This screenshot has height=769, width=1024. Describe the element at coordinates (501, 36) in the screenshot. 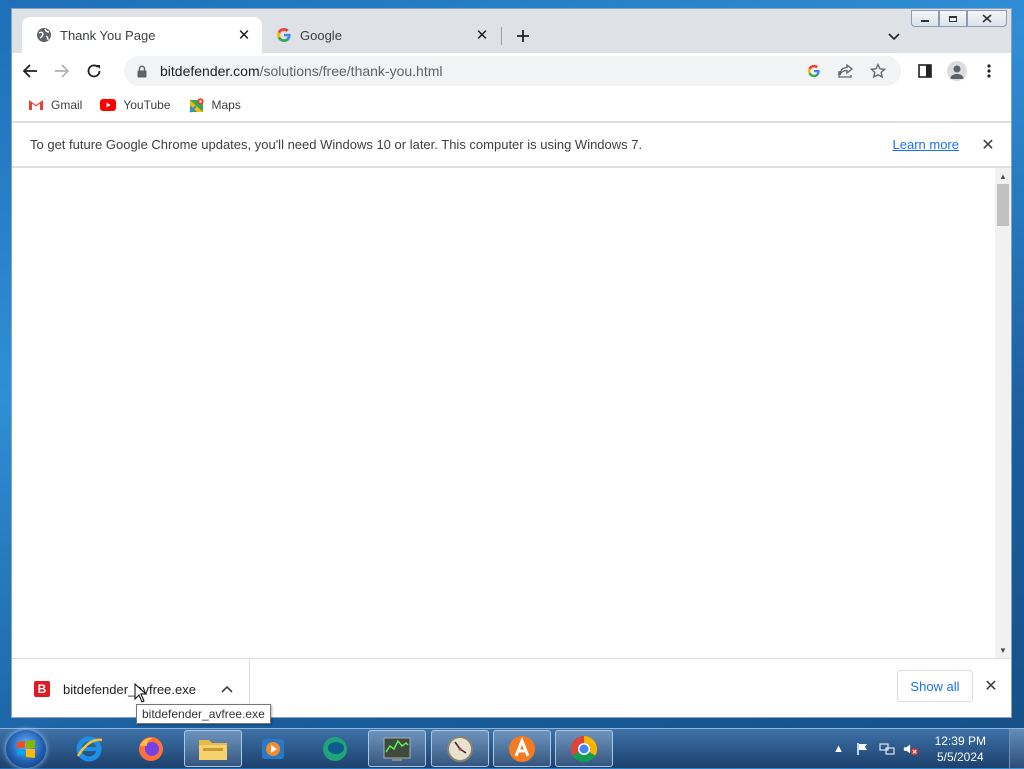

I see `tab-separator` at that location.